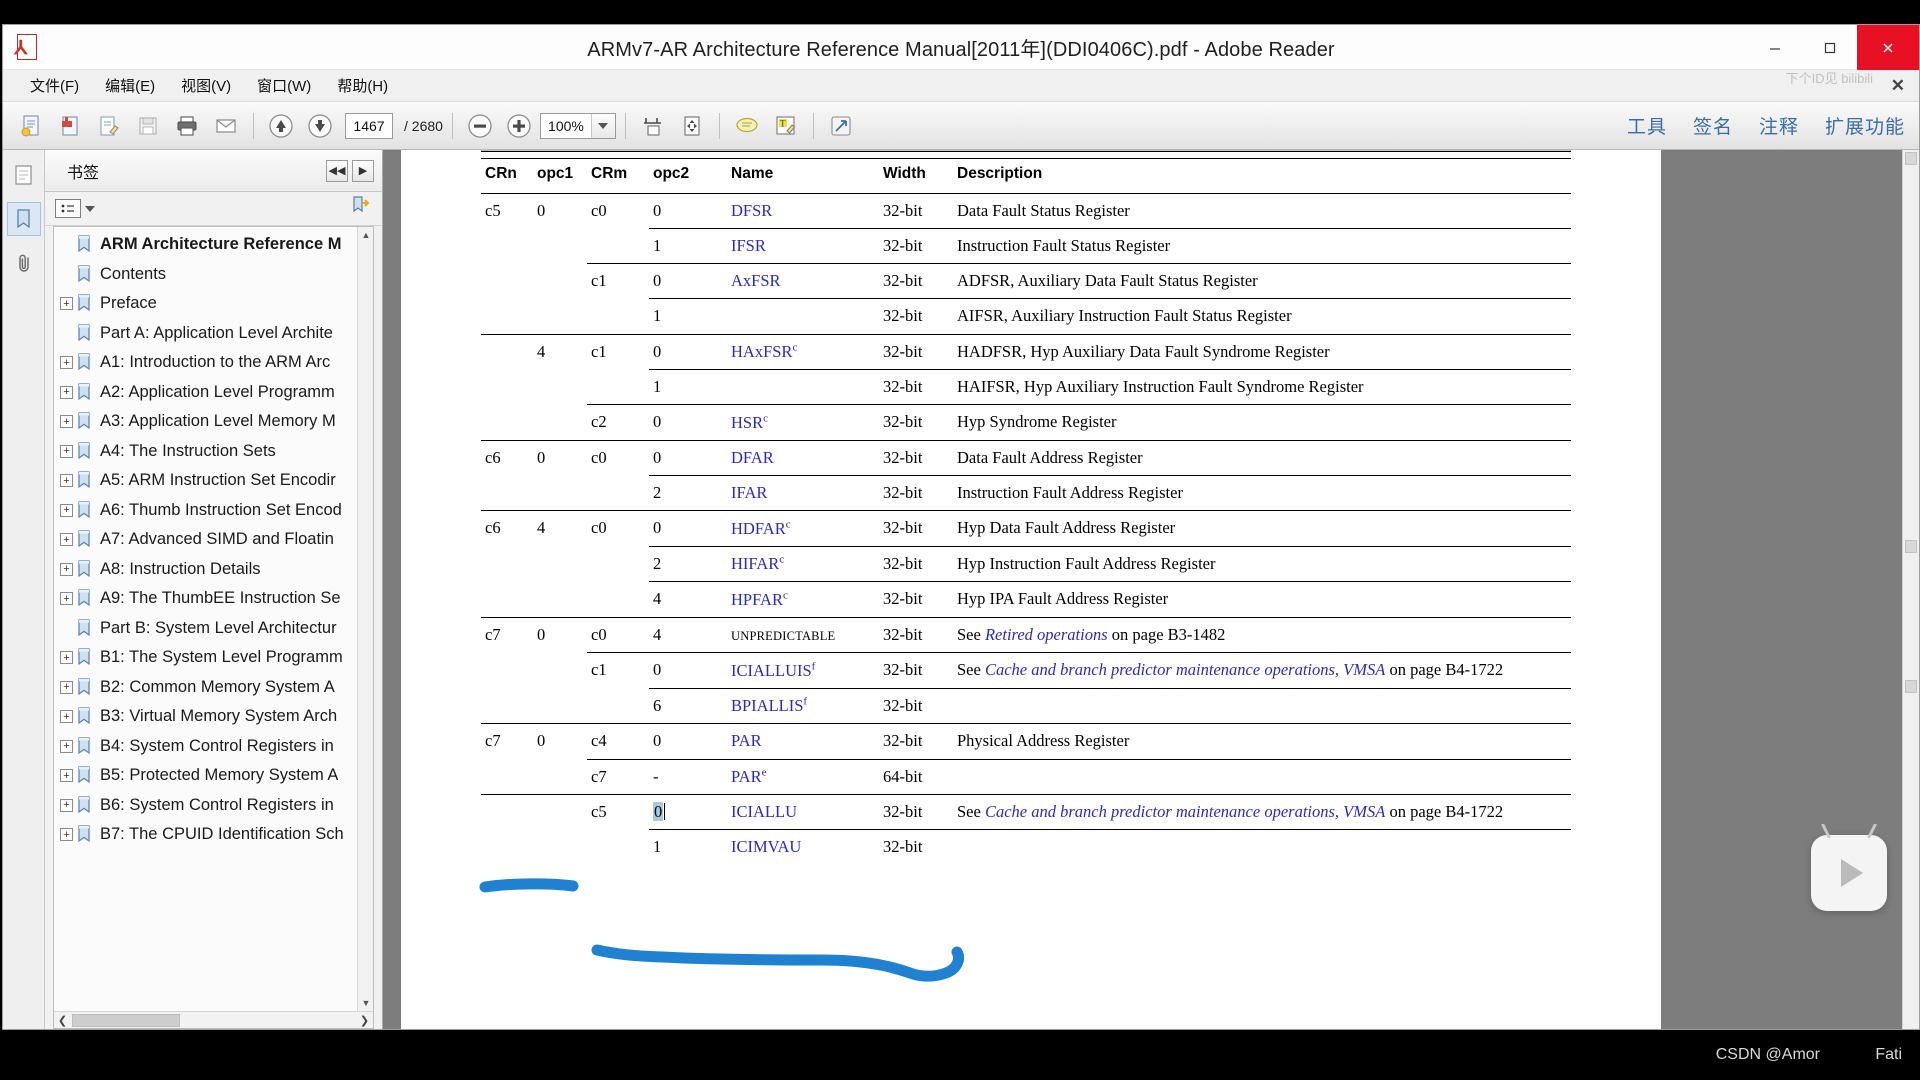 The image size is (1920, 1080). Describe the element at coordinates (803, 563) in the screenshot. I see `cell-name: HIFARc` at that location.